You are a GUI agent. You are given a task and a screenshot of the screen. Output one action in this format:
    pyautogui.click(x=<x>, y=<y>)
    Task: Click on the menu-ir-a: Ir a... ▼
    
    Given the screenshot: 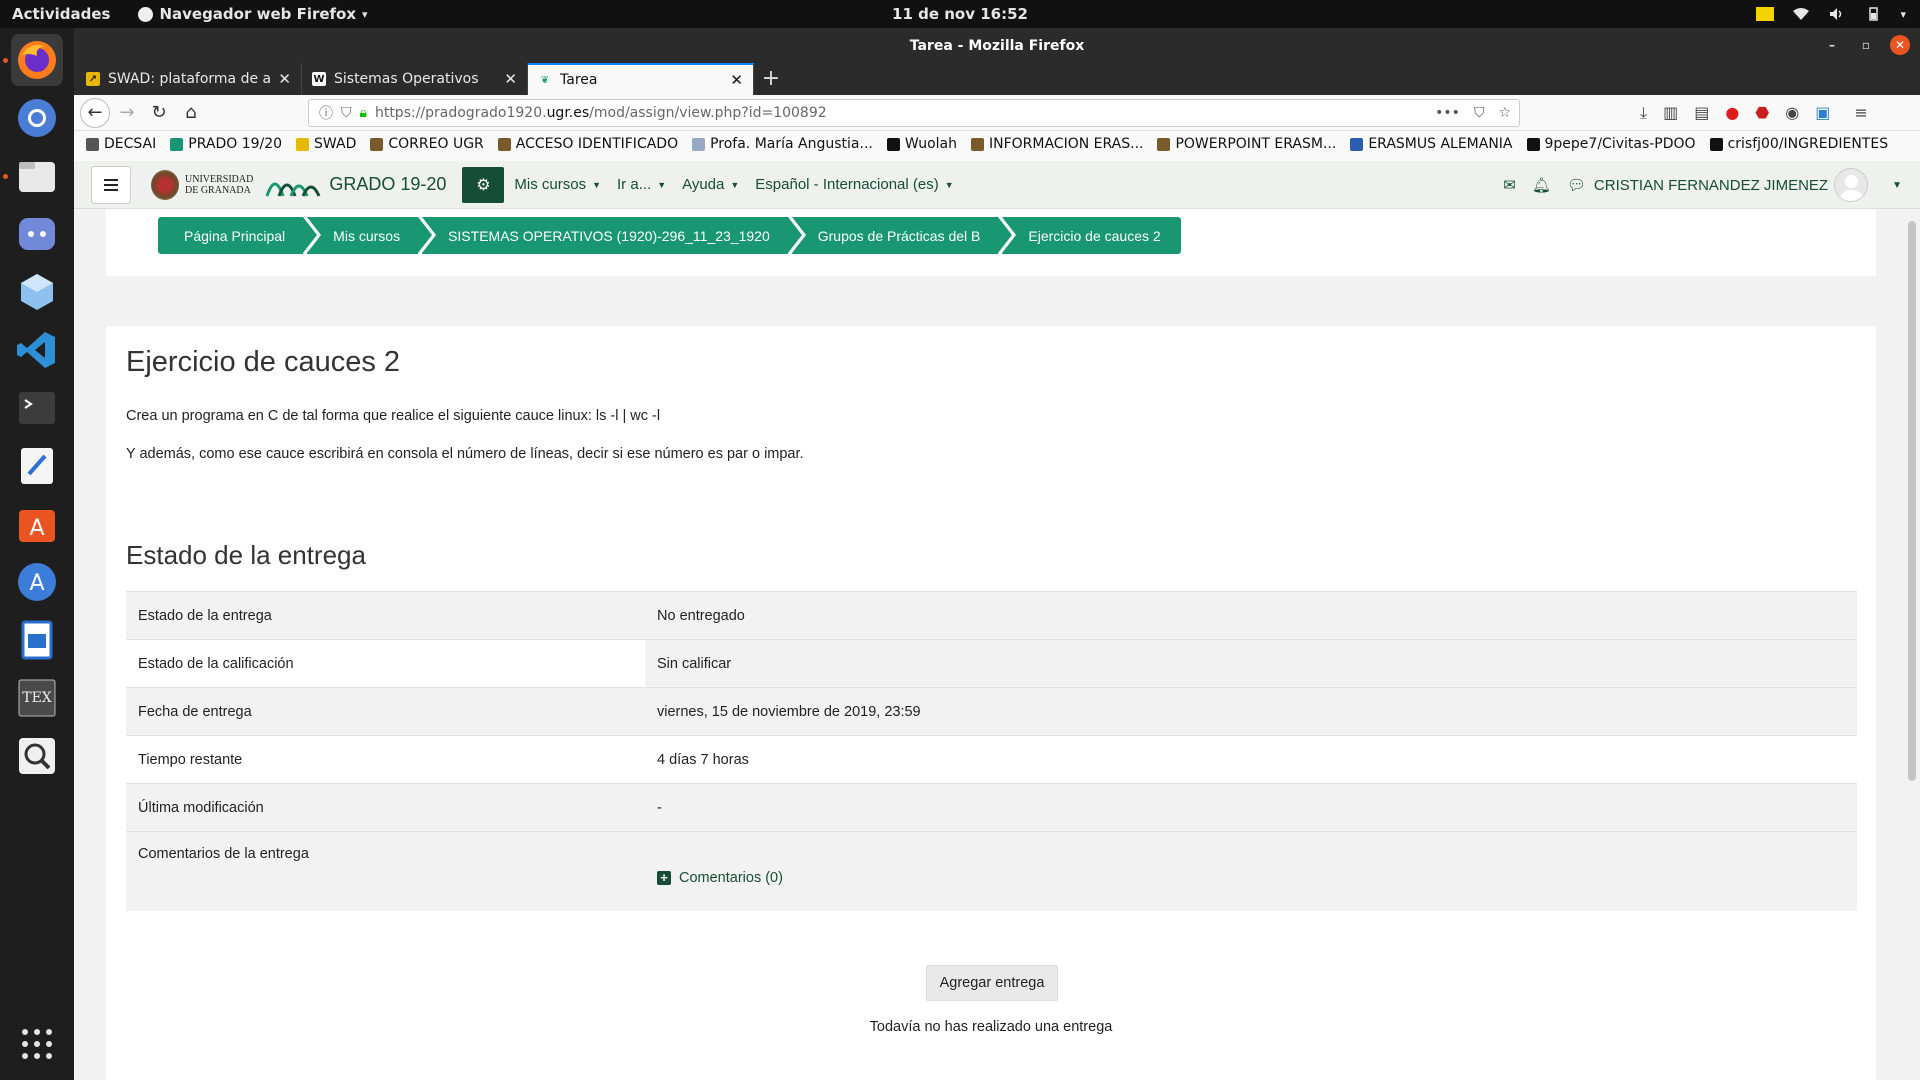 What is the action you would take?
    pyautogui.click(x=641, y=184)
    